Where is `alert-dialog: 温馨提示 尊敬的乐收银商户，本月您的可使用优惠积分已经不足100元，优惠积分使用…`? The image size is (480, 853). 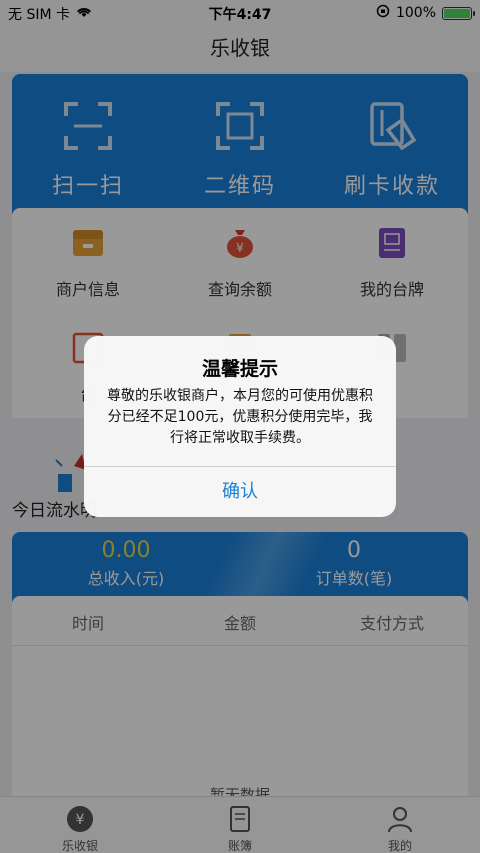
alert-dialog: 温馨提示 尊敬的乐收银商户，本月您的可使用优惠积分已经不足100元，优惠积分使用… is located at coordinates (240, 426).